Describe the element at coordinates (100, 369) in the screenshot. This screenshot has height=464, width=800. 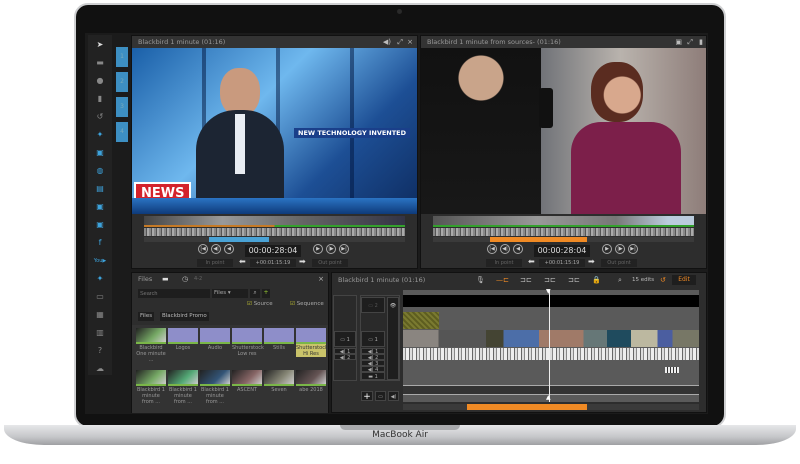
I see `cloud-icon: ☁` at that location.